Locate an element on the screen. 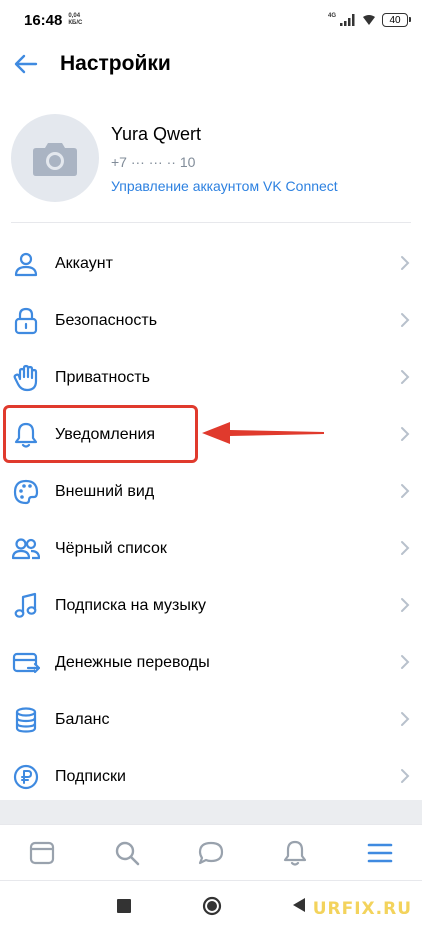 This screenshot has height=933, width=422. system-nav-bar: URFIX.RU is located at coordinates (211, 906).